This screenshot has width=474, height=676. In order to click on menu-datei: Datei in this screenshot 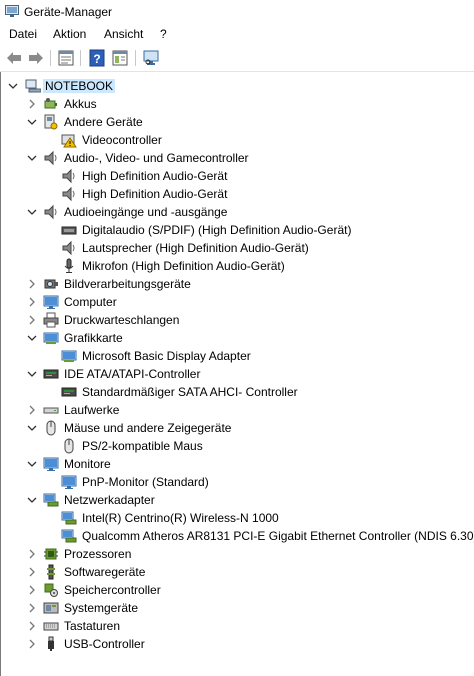, I will do `click(23, 34)`.